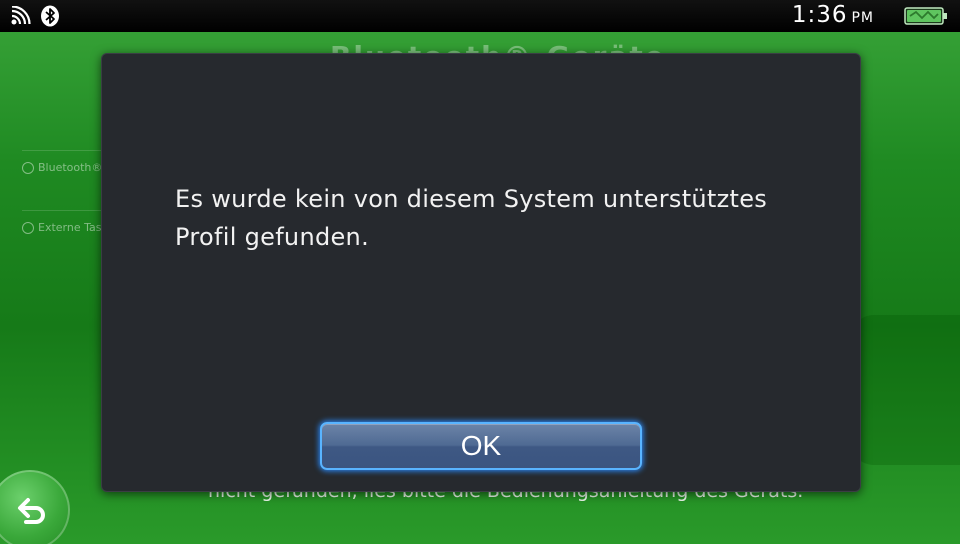  Describe the element at coordinates (21, 15) in the screenshot. I see `wifi-icon` at that location.